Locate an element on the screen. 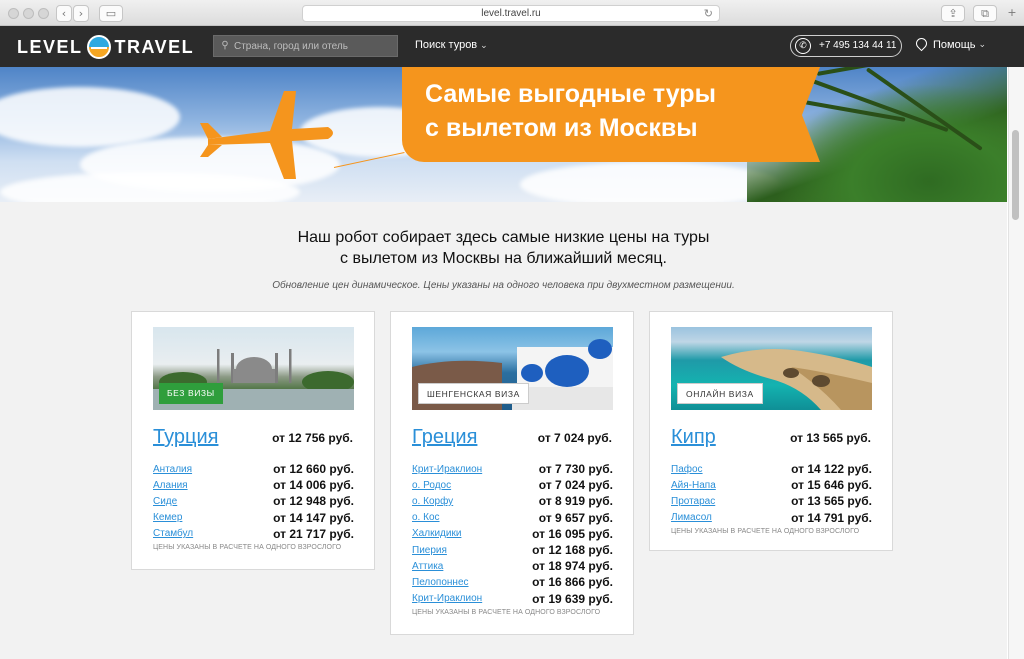 This screenshot has width=1024, height=659. city-price: от 9 657 руб. is located at coordinates (575, 517).